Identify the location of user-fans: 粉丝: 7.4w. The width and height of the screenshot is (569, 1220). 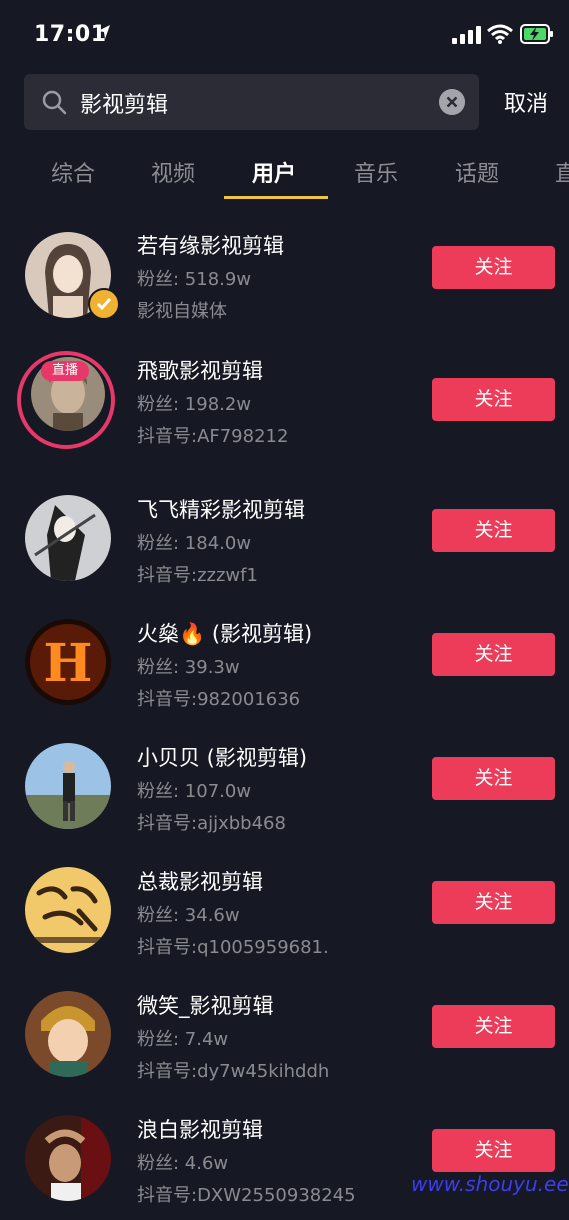
(183, 1039).